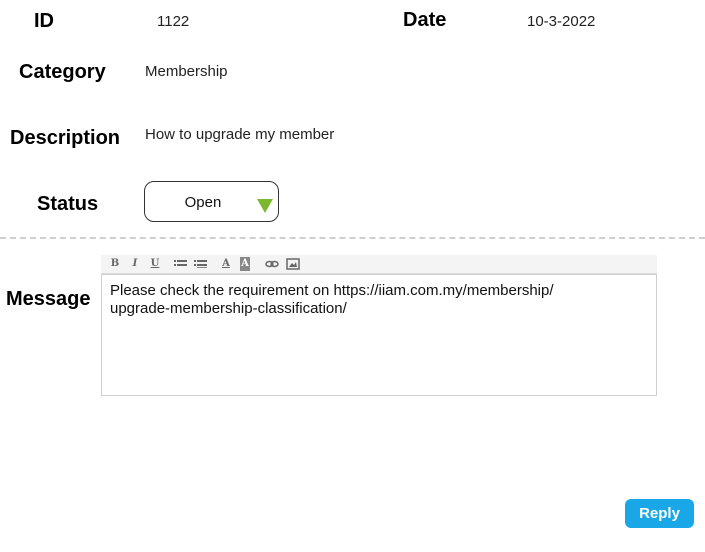 Image resolution: width=705 pixels, height=552 pixels. What do you see at coordinates (561, 21) in the screenshot?
I see `date-value: 10-3-2022` at bounding box center [561, 21].